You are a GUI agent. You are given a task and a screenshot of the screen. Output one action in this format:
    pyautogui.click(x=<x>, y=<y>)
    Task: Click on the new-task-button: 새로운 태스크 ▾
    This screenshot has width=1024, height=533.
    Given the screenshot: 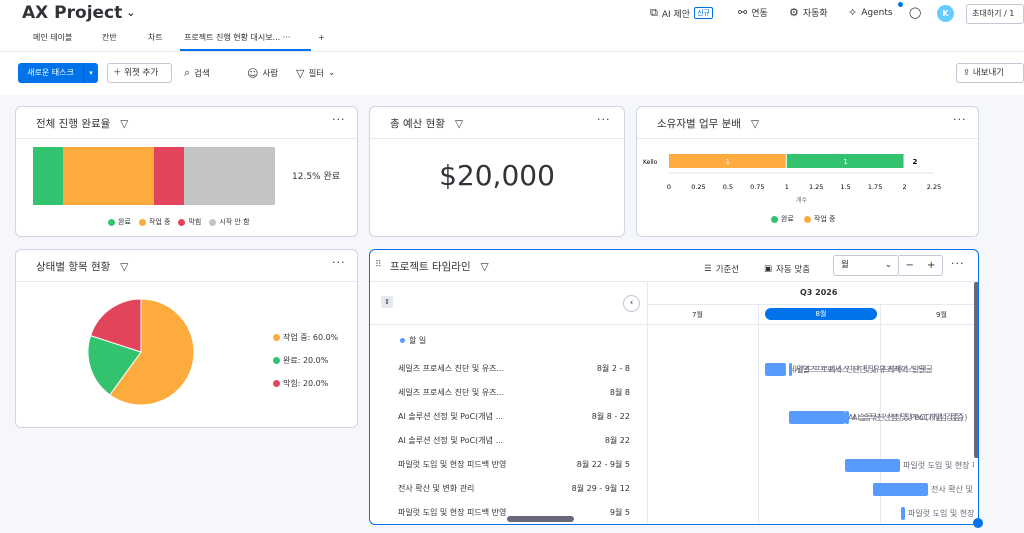 What is the action you would take?
    pyautogui.click(x=58, y=73)
    